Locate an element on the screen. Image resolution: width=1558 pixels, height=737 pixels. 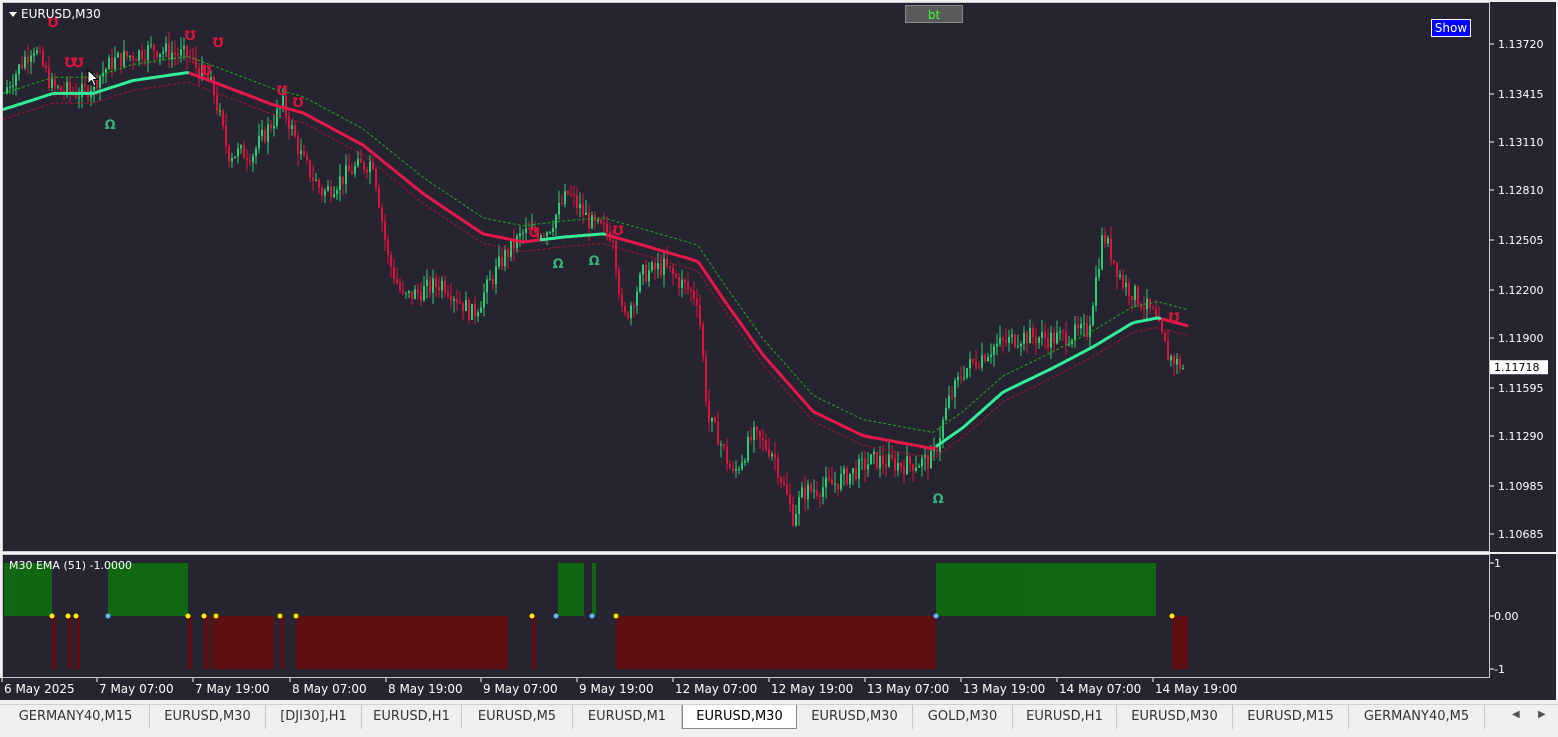
time-tick-label: 9 May 07:00 is located at coordinates (520, 689).